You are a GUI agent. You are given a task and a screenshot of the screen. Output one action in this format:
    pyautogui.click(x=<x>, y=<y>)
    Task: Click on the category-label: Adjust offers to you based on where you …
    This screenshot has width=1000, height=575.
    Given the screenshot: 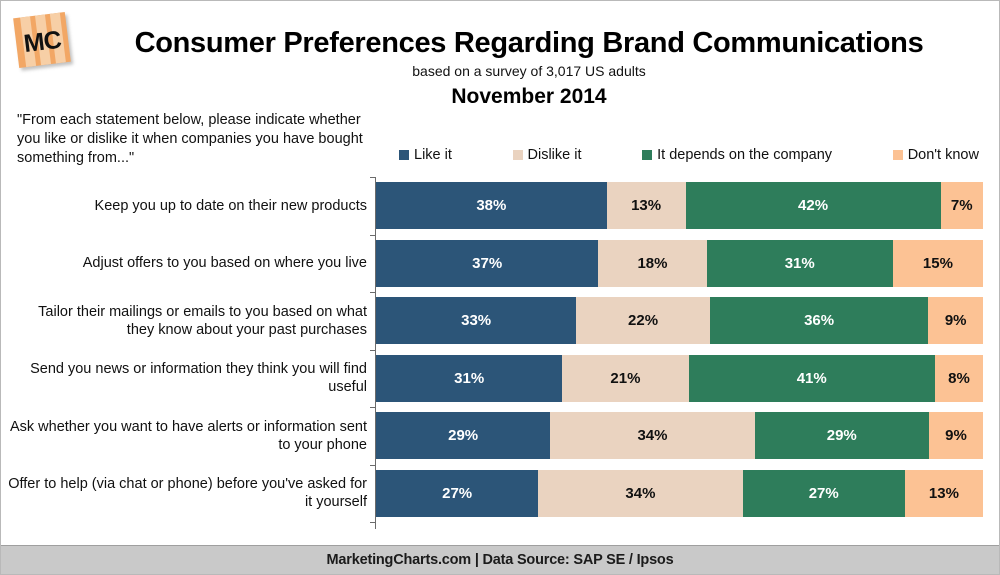 What is the action you would take?
    pyautogui.click(x=224, y=263)
    